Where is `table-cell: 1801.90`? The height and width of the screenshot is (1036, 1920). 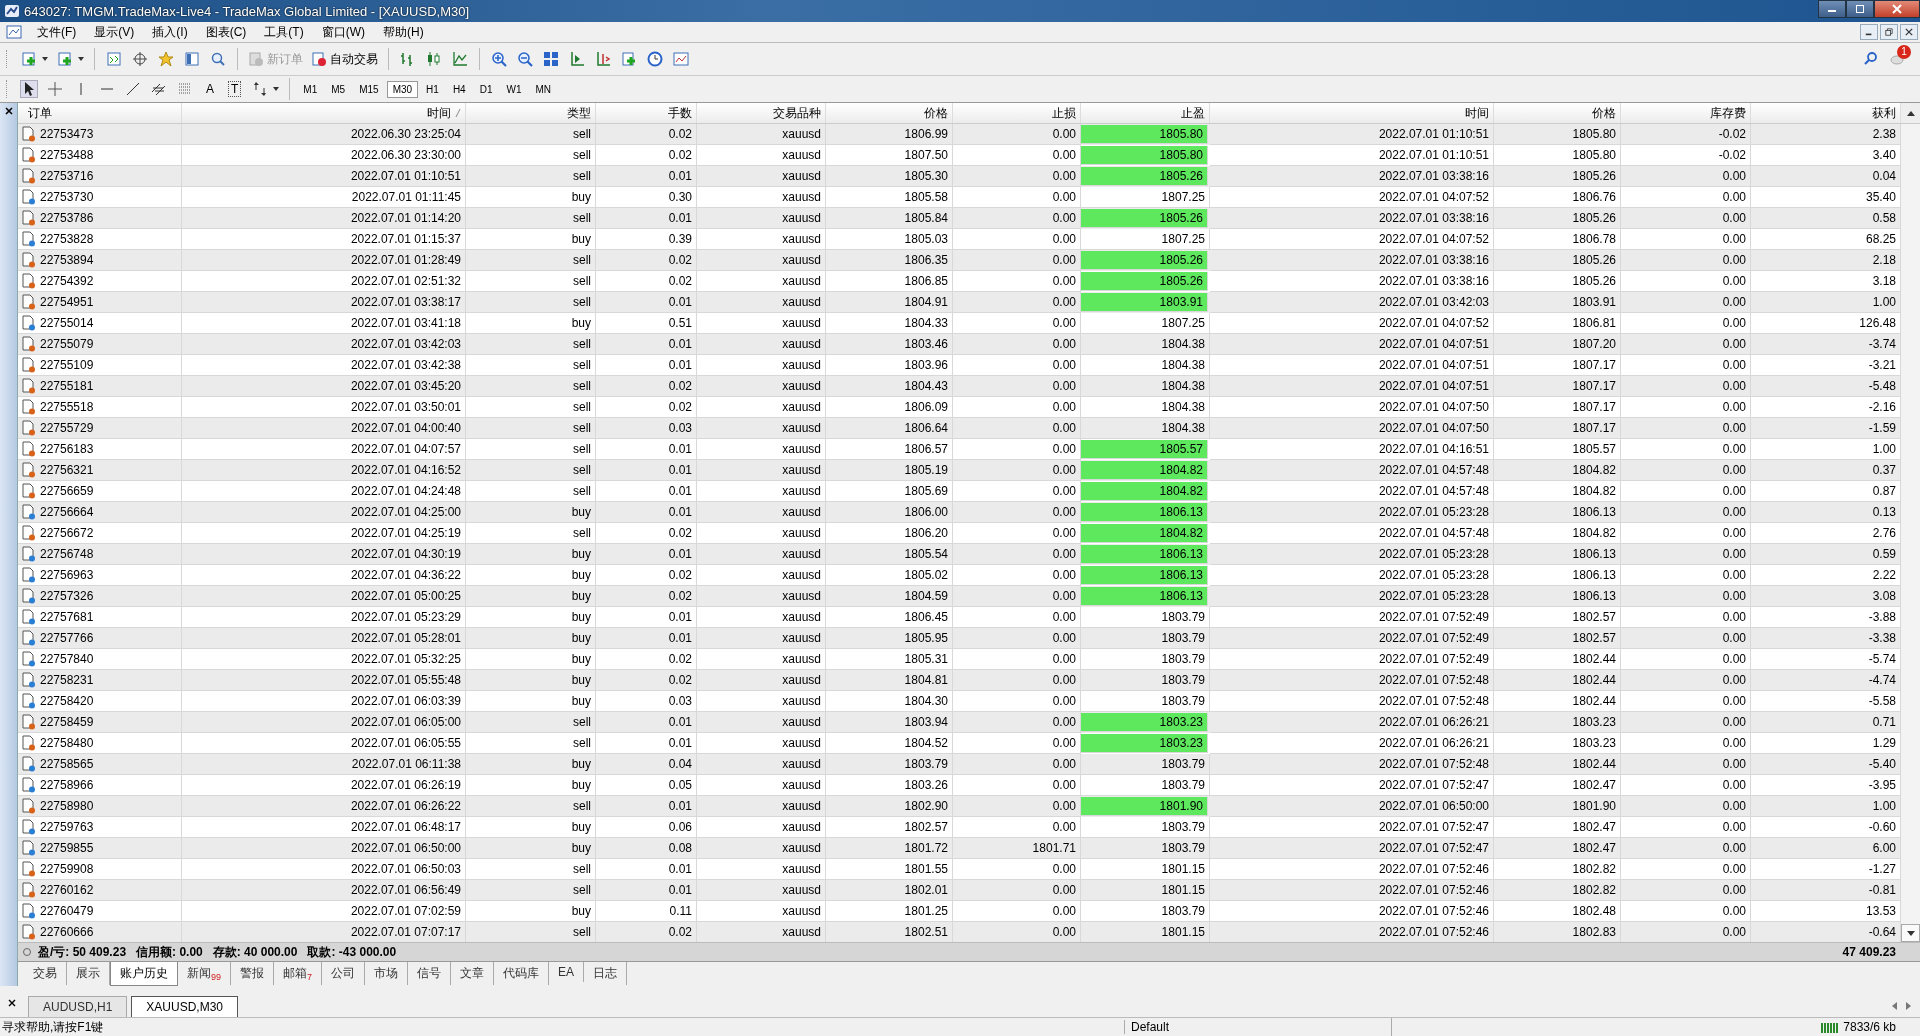 table-cell: 1801.90 is located at coordinates (1144, 806).